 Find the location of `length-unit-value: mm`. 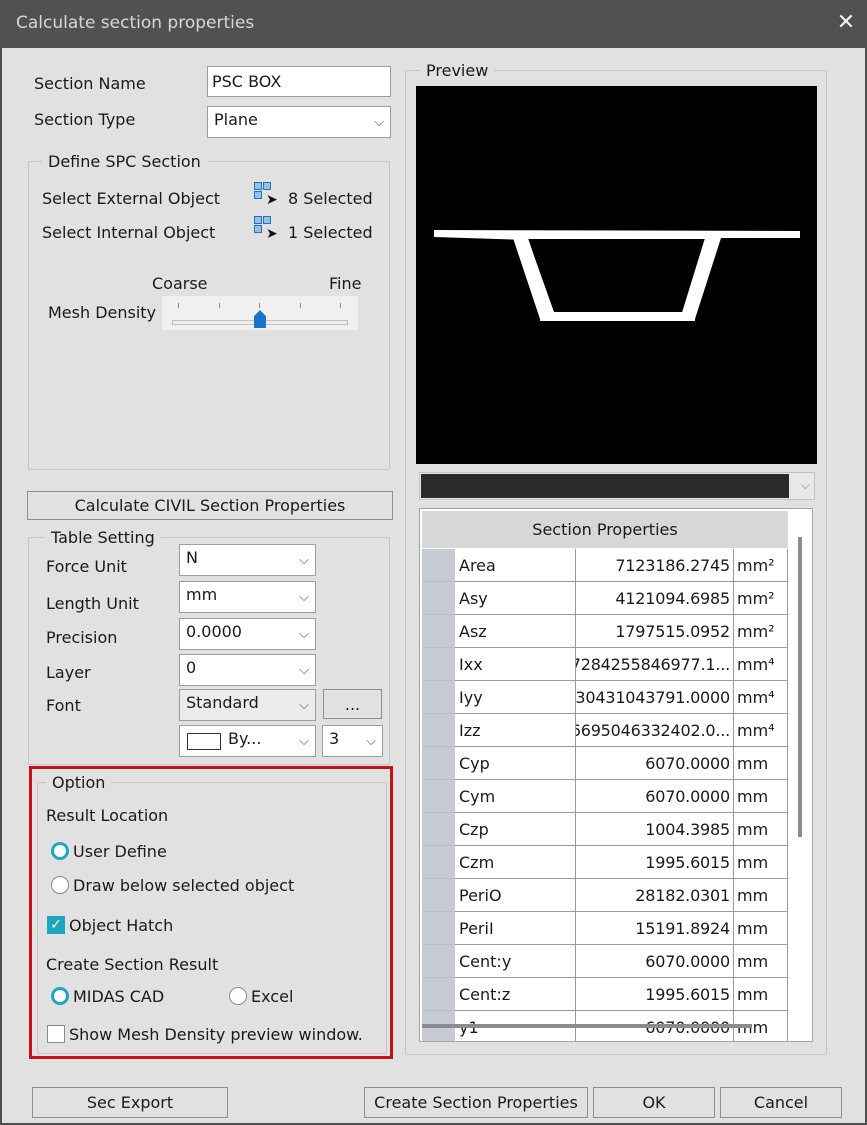

length-unit-value: mm is located at coordinates (202, 594).